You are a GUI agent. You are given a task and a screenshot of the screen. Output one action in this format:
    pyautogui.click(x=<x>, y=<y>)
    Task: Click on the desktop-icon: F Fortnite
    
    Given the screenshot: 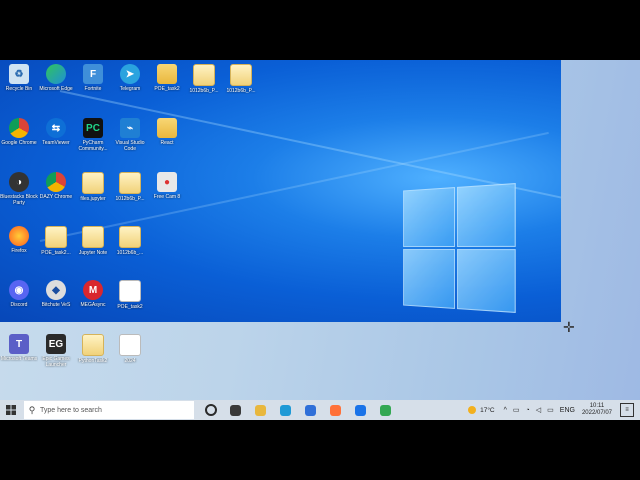 What is the action you would take?
    pyautogui.click(x=93, y=78)
    